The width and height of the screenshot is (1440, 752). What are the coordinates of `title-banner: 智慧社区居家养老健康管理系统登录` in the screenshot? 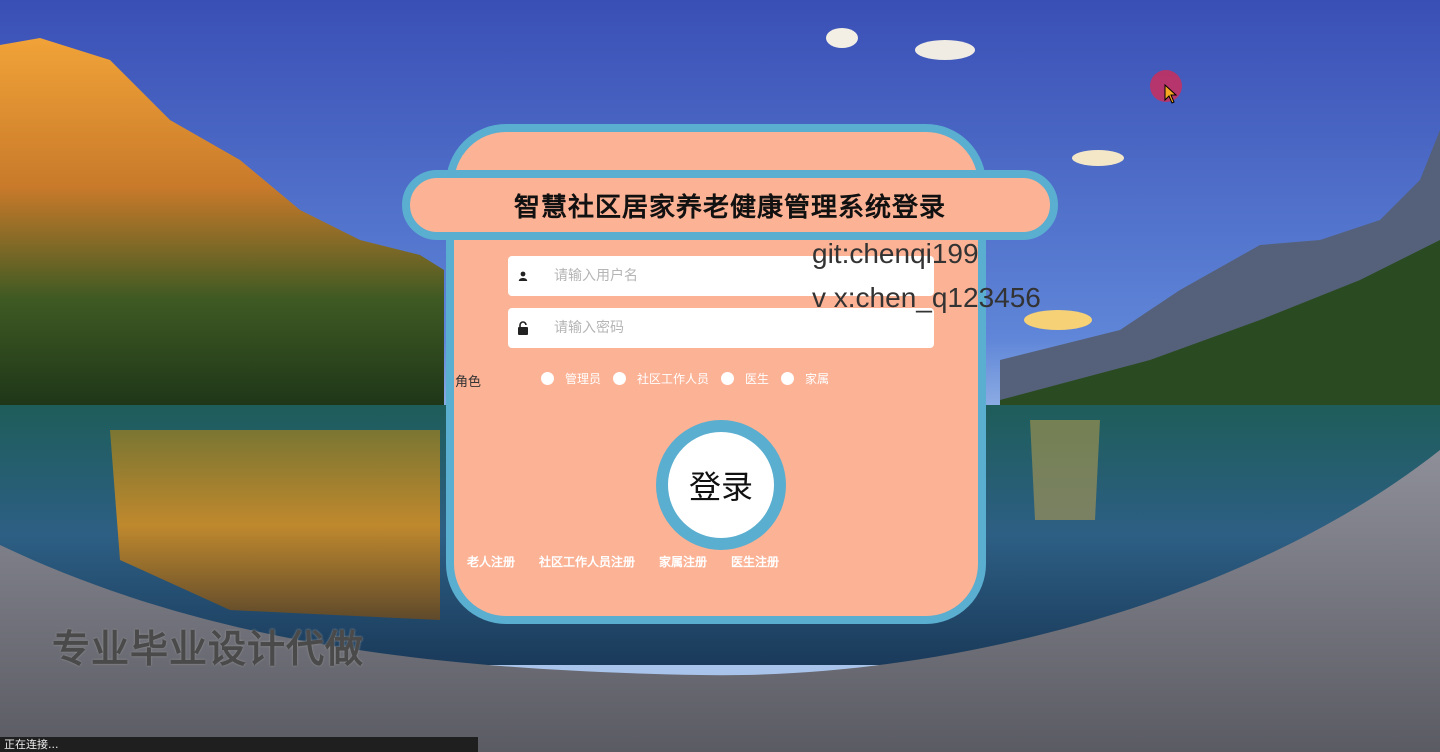 It's located at (730, 205).